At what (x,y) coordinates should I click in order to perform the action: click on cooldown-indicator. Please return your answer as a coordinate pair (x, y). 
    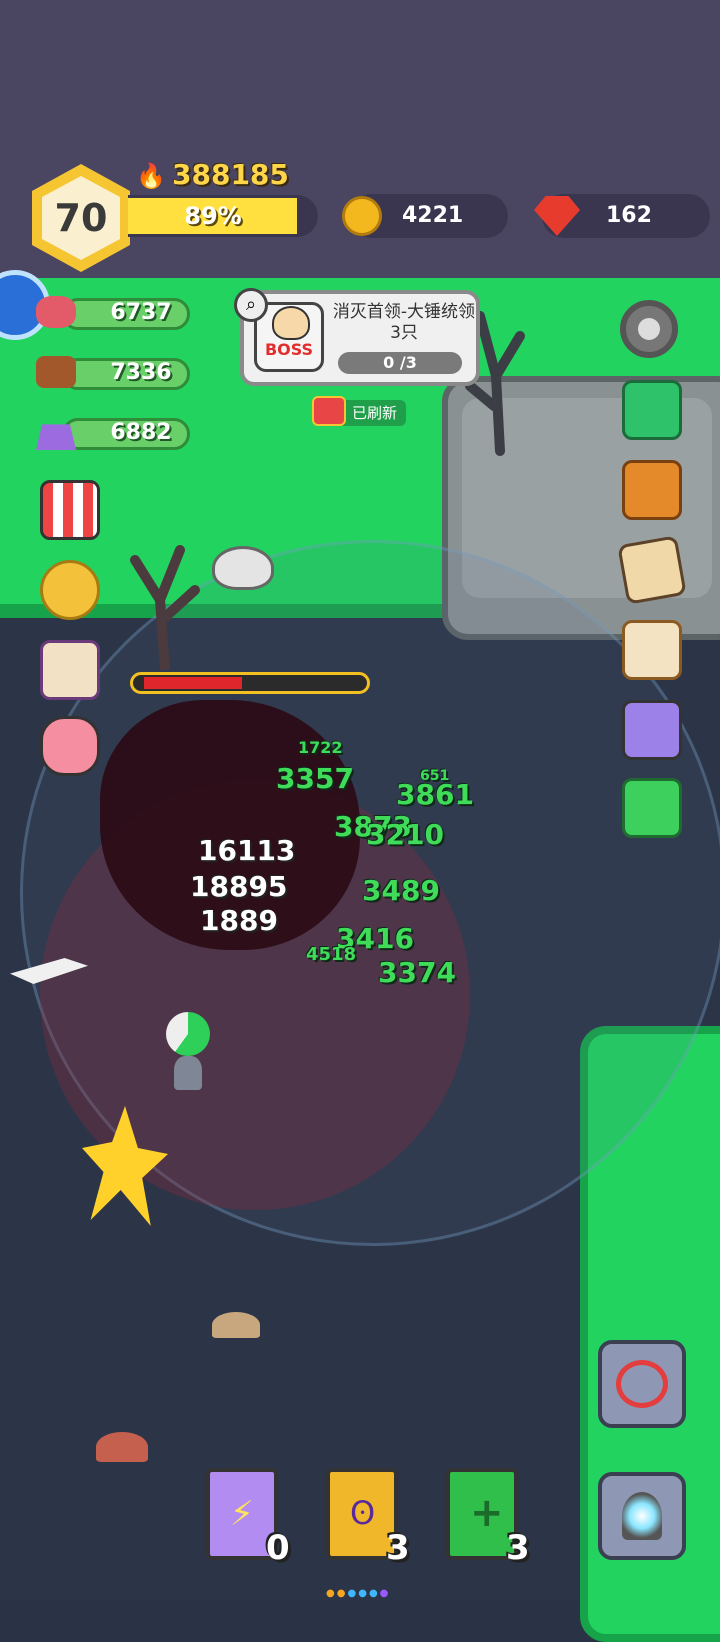
    Looking at the image, I should click on (188, 1034).